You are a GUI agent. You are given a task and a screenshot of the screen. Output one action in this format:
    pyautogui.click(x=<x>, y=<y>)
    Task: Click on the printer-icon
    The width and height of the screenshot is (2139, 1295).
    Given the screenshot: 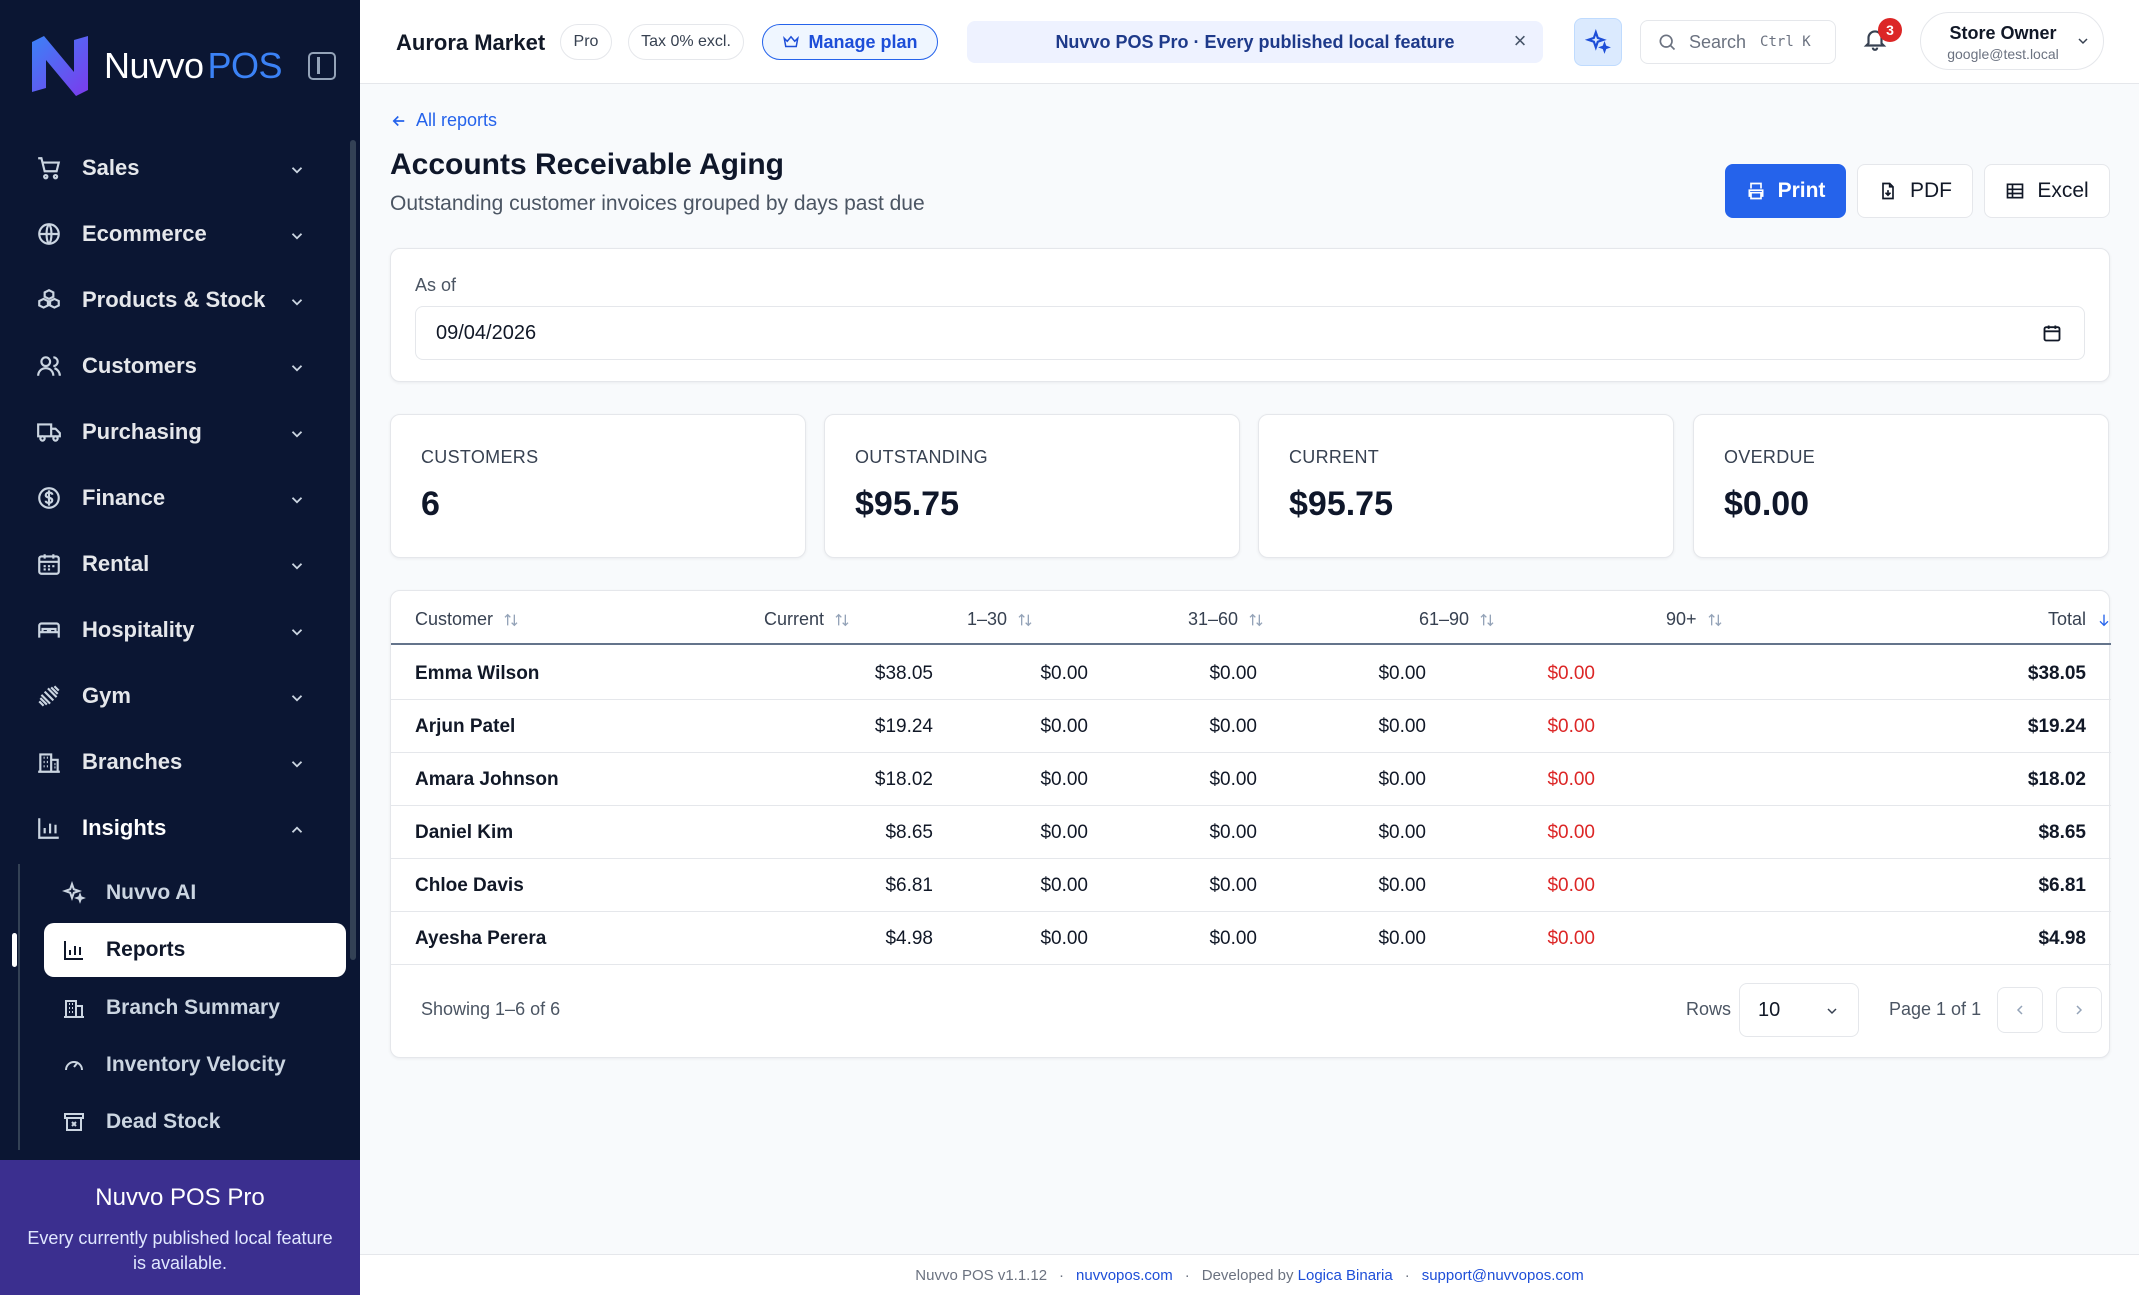 What is the action you would take?
    pyautogui.click(x=1756, y=191)
    